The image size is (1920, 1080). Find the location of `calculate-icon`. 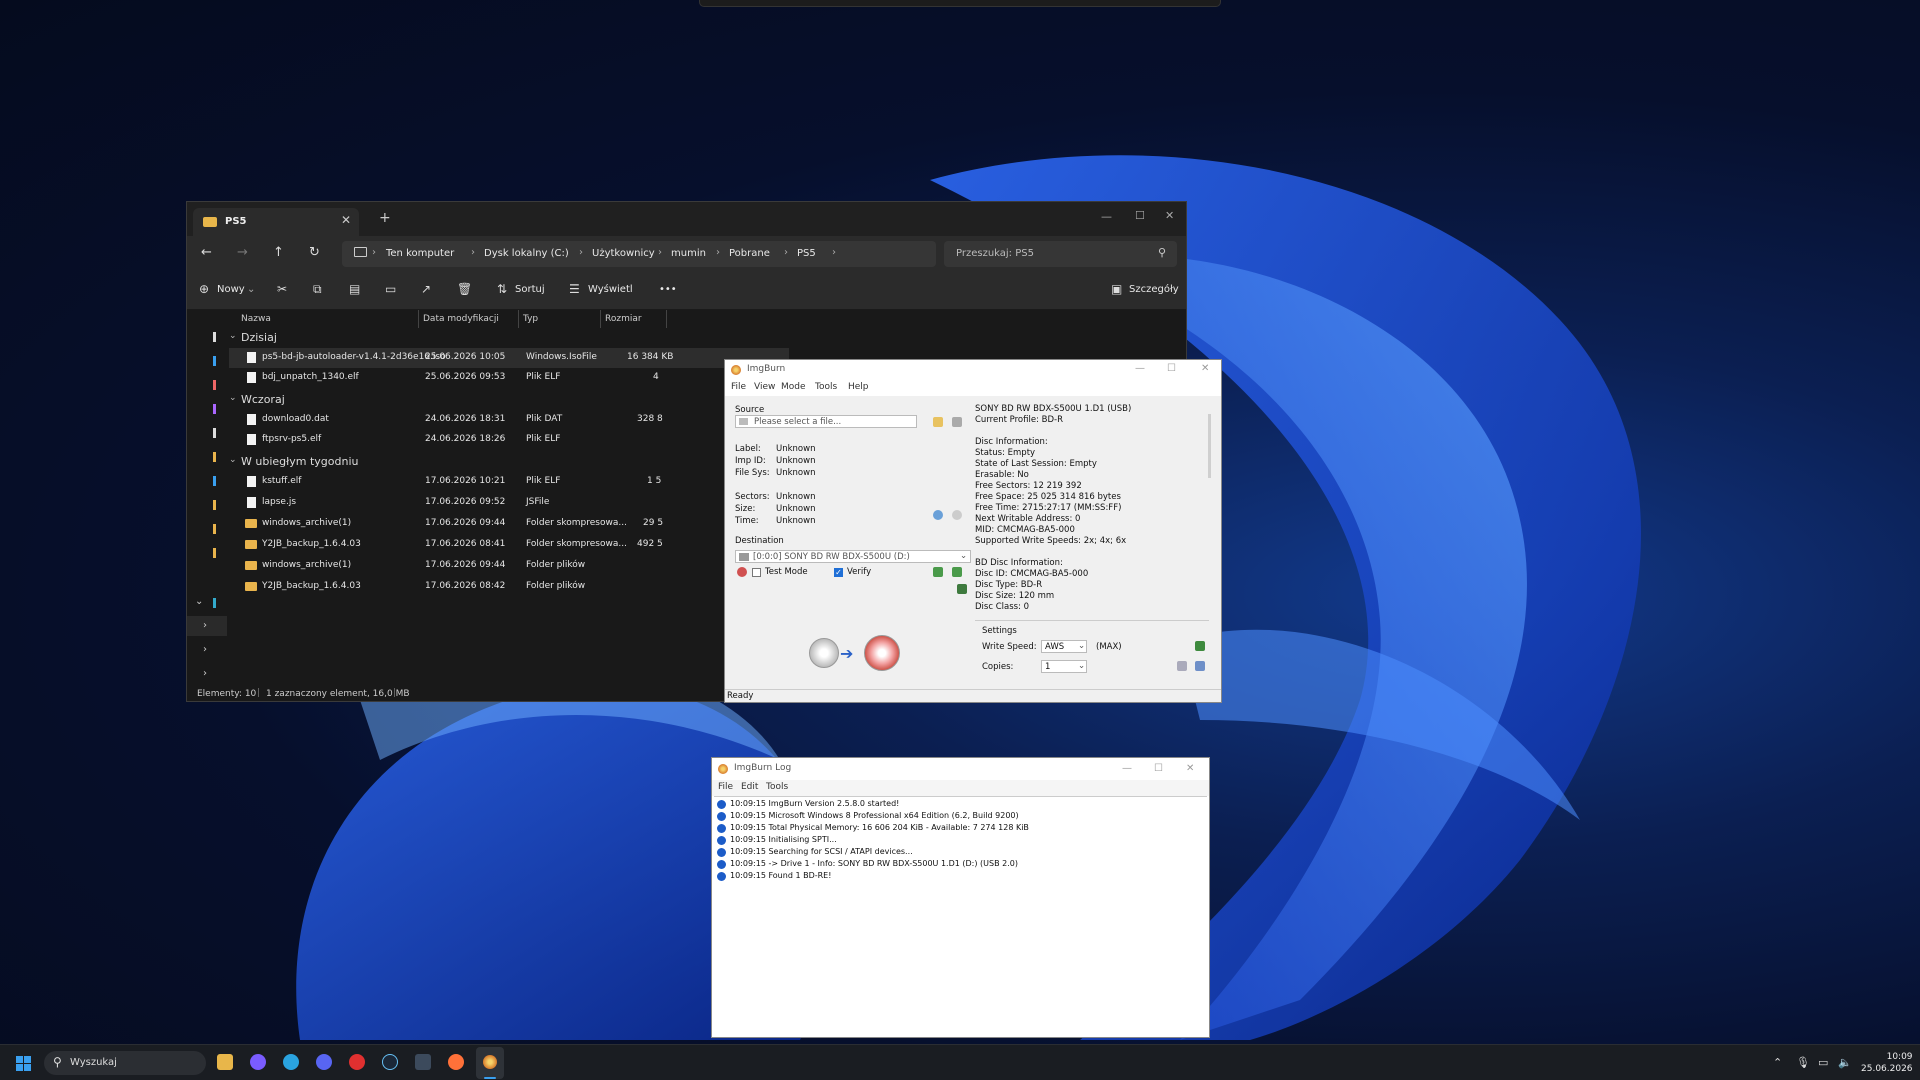

calculate-icon is located at coordinates (938, 515).